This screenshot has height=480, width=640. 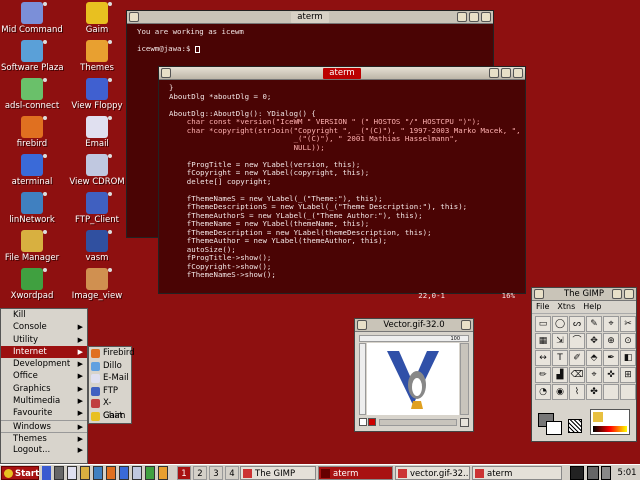 I want to click on gimp-tool-icon: ⊕, so click(x=611, y=341).